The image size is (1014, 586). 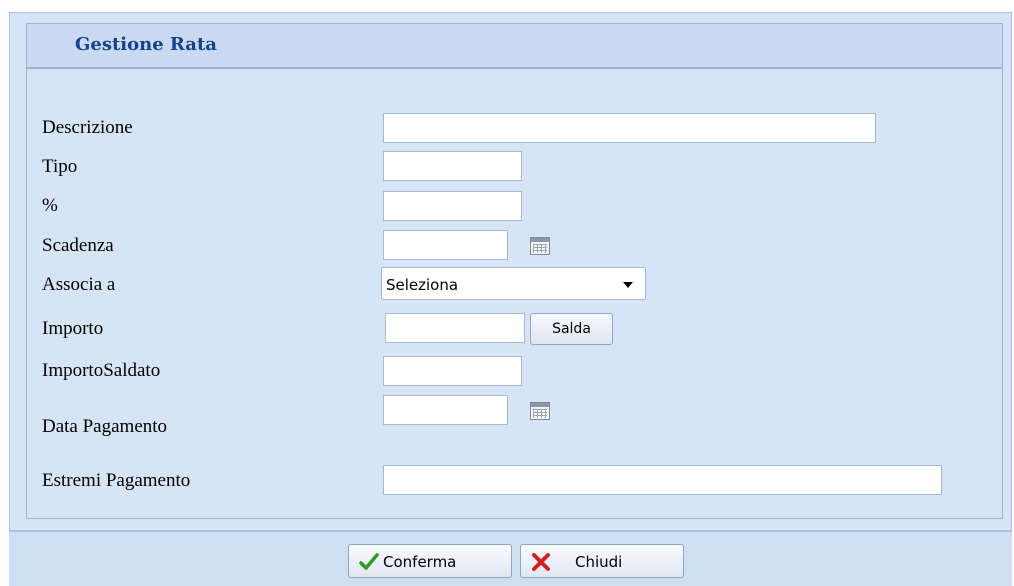 I want to click on dialog-title: Gestione Rata, so click(x=146, y=44).